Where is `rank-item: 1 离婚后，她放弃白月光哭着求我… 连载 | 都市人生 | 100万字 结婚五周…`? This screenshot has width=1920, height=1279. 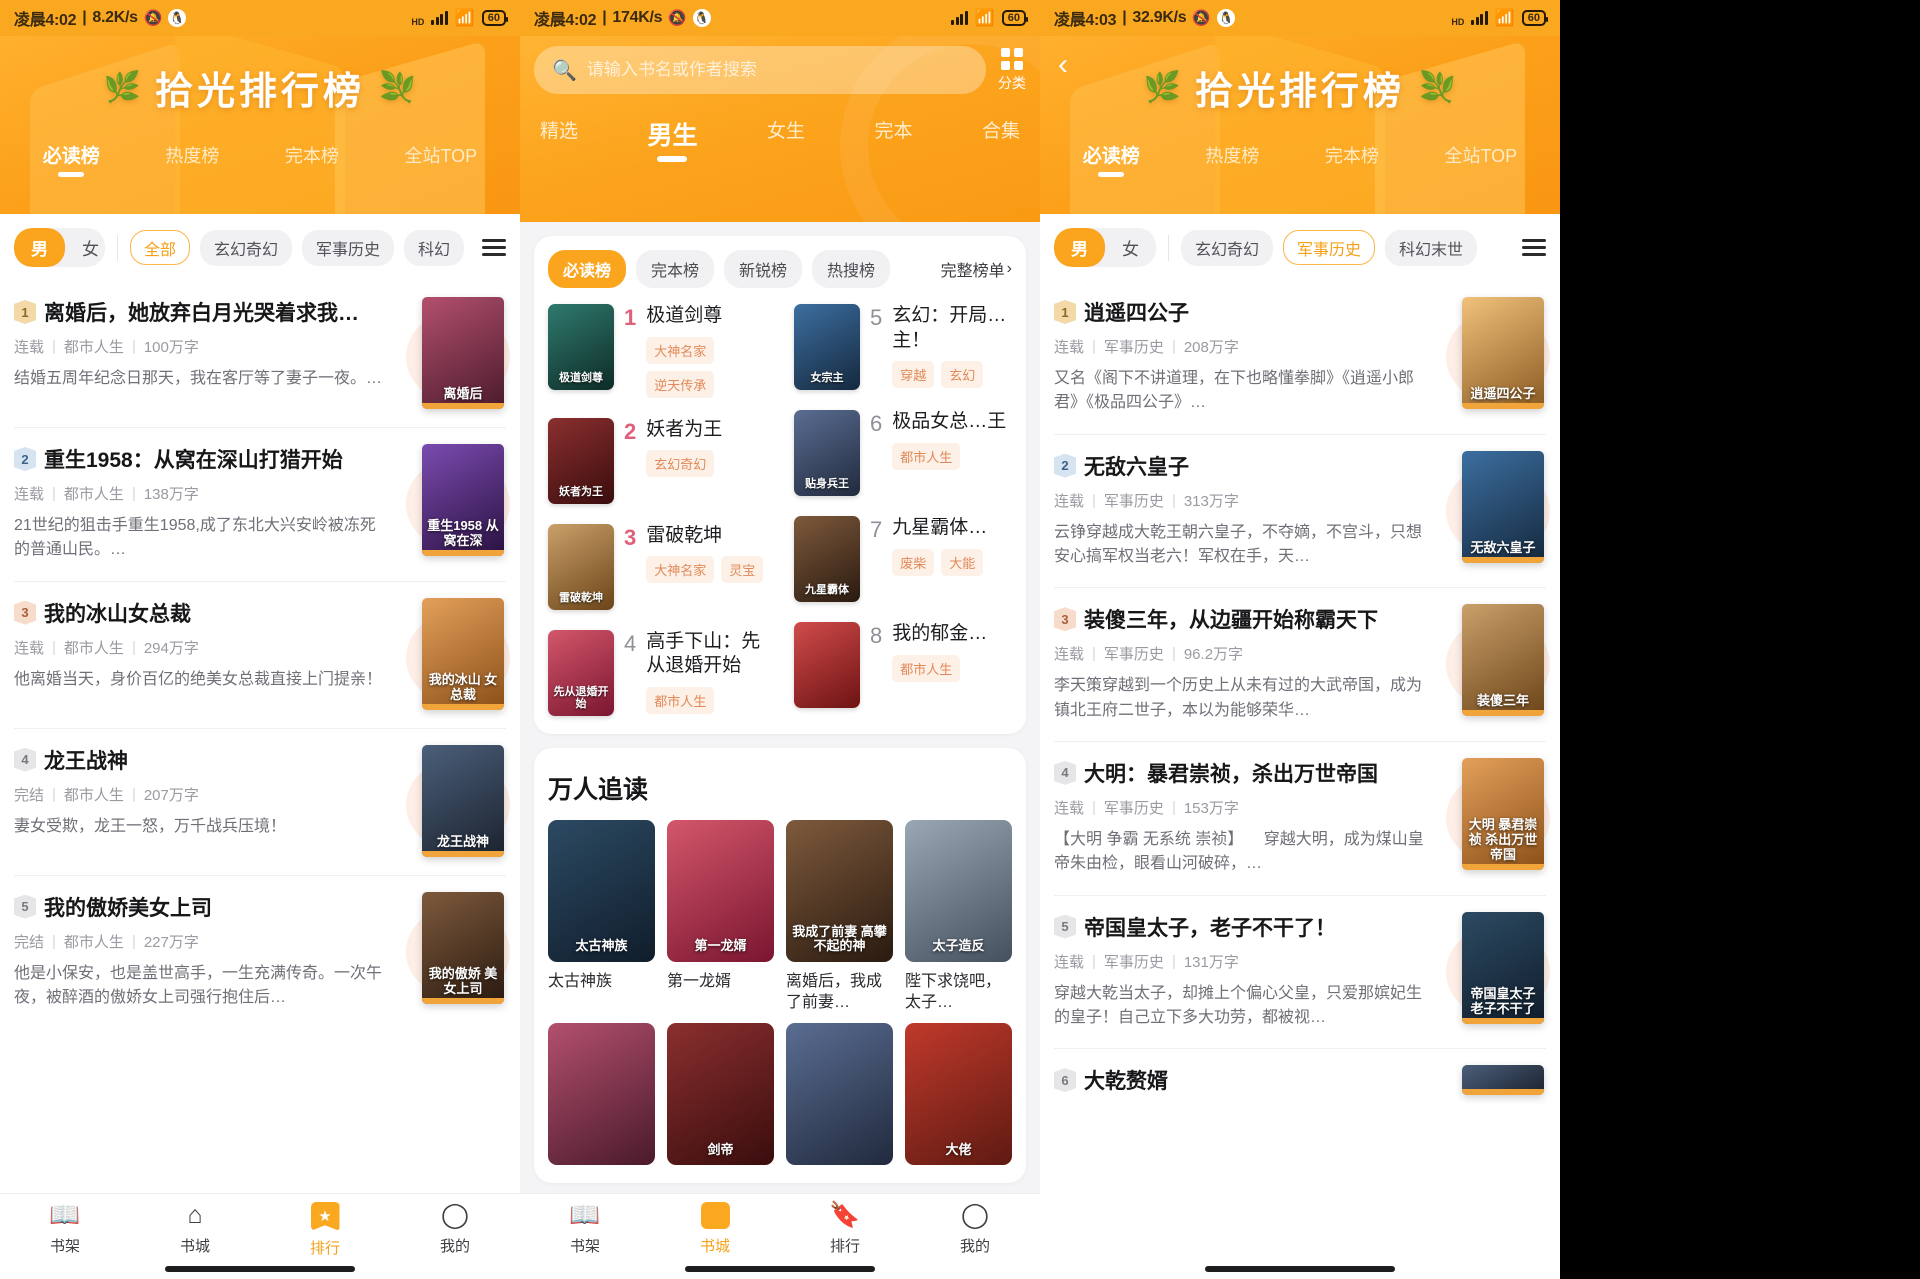 rank-item: 1 离婚后，她放弃白月光哭着求我… 连载 | 都市人生 | 100万字 结婚五周… is located at coordinates (262, 354).